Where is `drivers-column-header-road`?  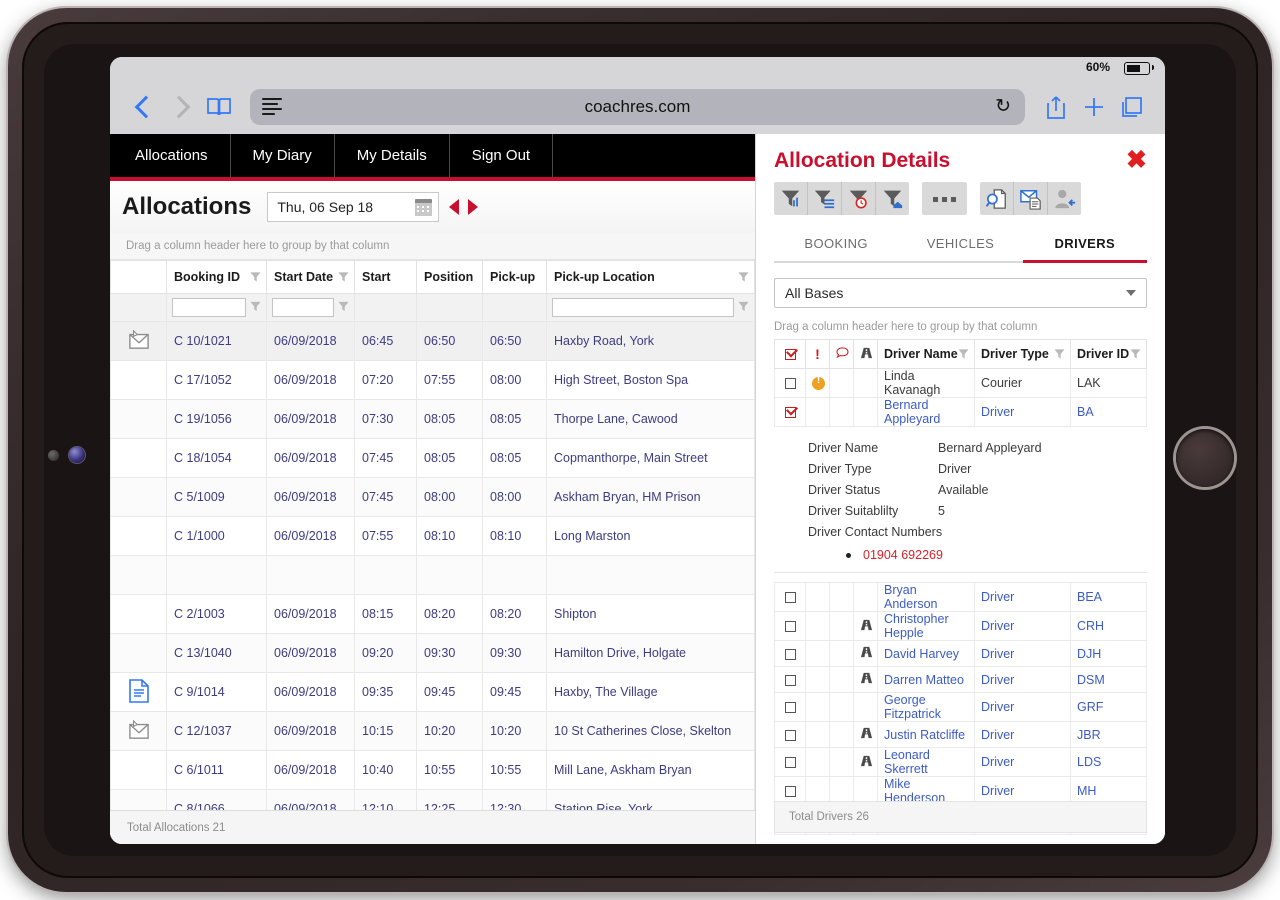
drivers-column-header-road is located at coordinates (865, 354).